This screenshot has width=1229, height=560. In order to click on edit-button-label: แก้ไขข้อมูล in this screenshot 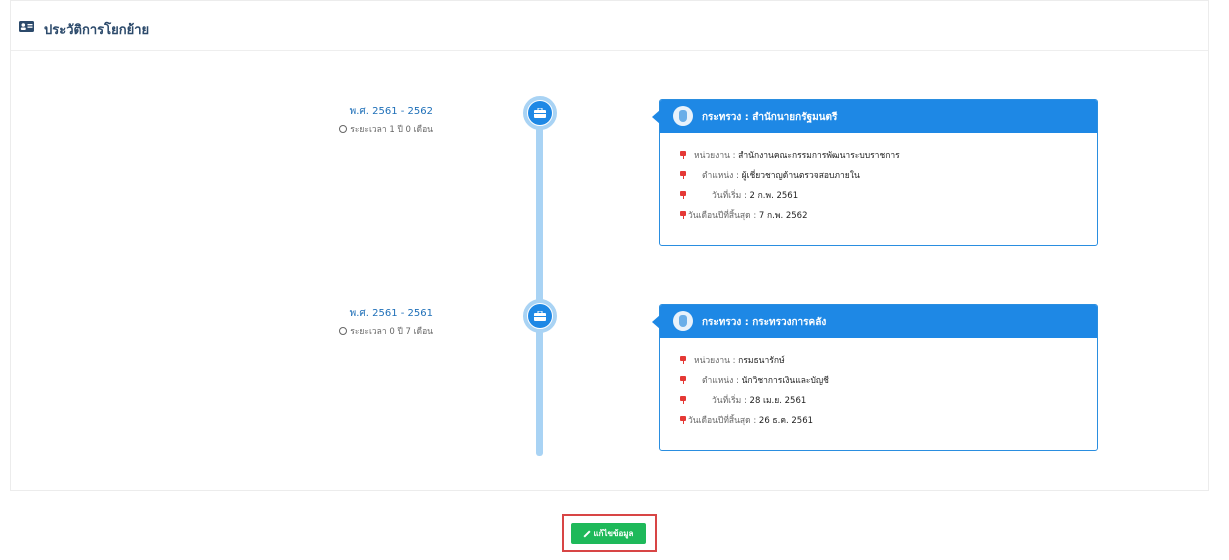, I will do `click(613, 533)`.